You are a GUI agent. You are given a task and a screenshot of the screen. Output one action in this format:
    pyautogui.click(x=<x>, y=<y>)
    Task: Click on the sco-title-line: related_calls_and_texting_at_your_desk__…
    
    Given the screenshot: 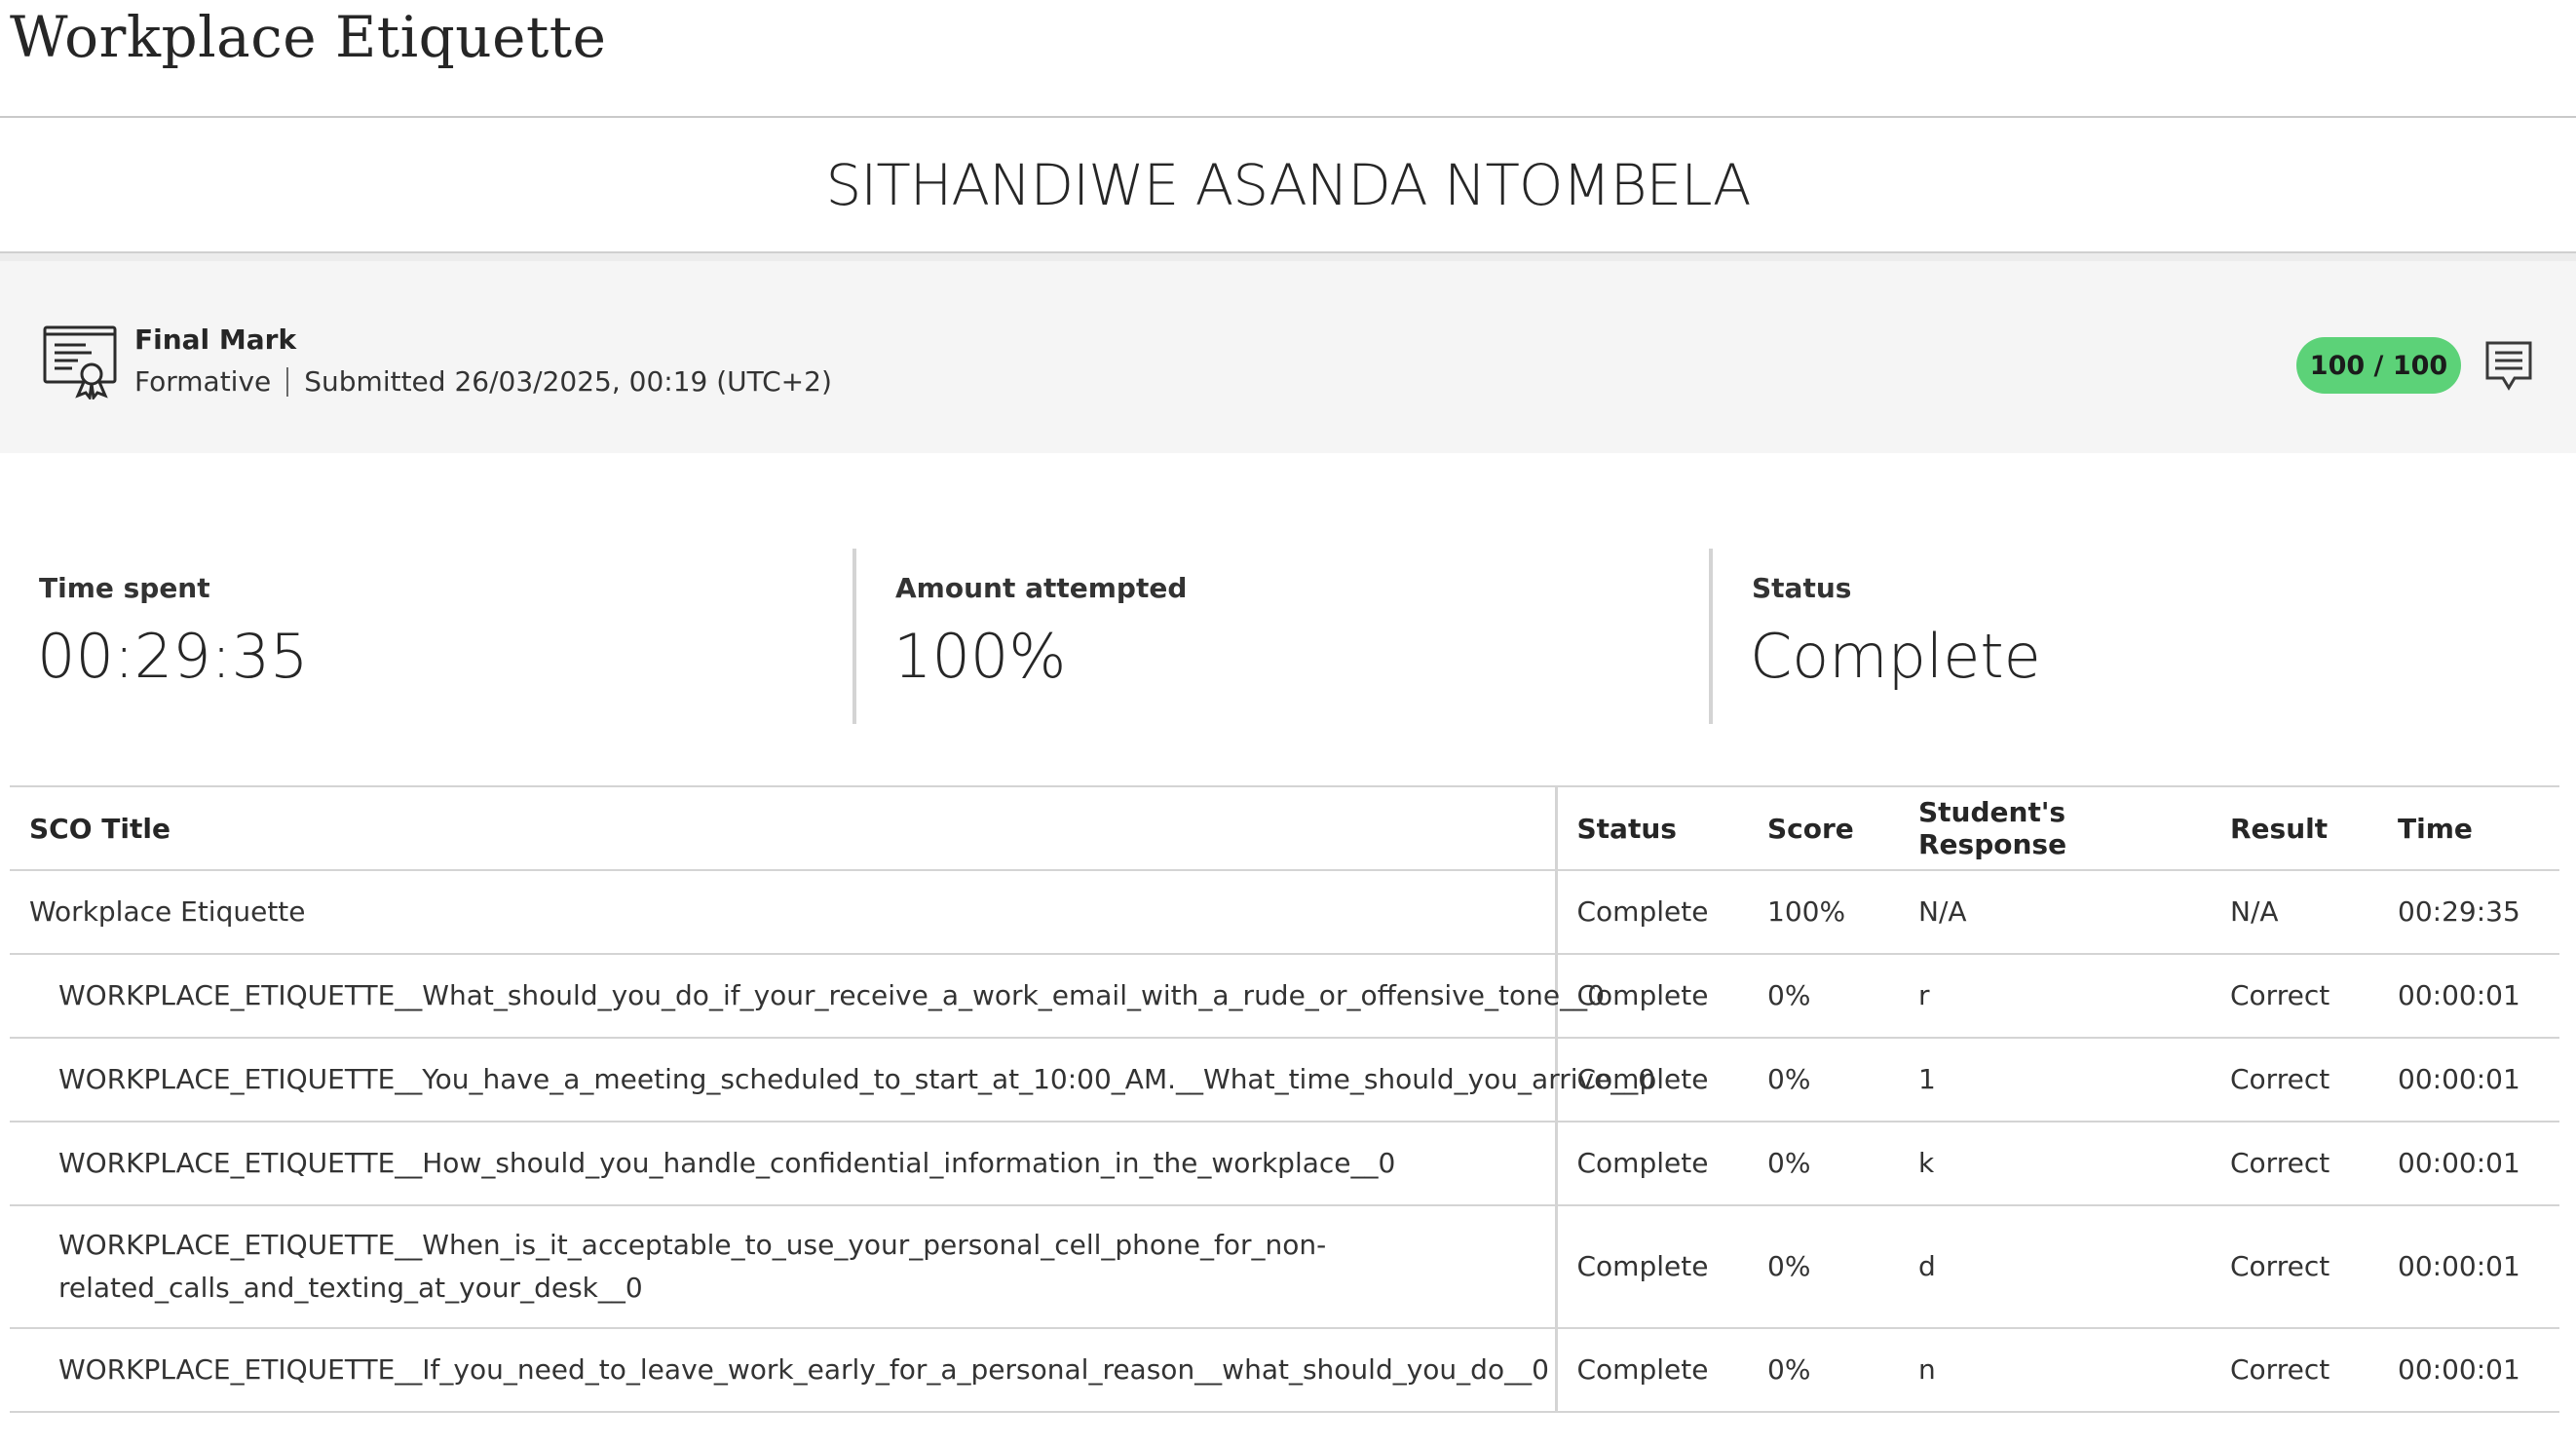 What is the action you would take?
    pyautogui.click(x=350, y=1288)
    